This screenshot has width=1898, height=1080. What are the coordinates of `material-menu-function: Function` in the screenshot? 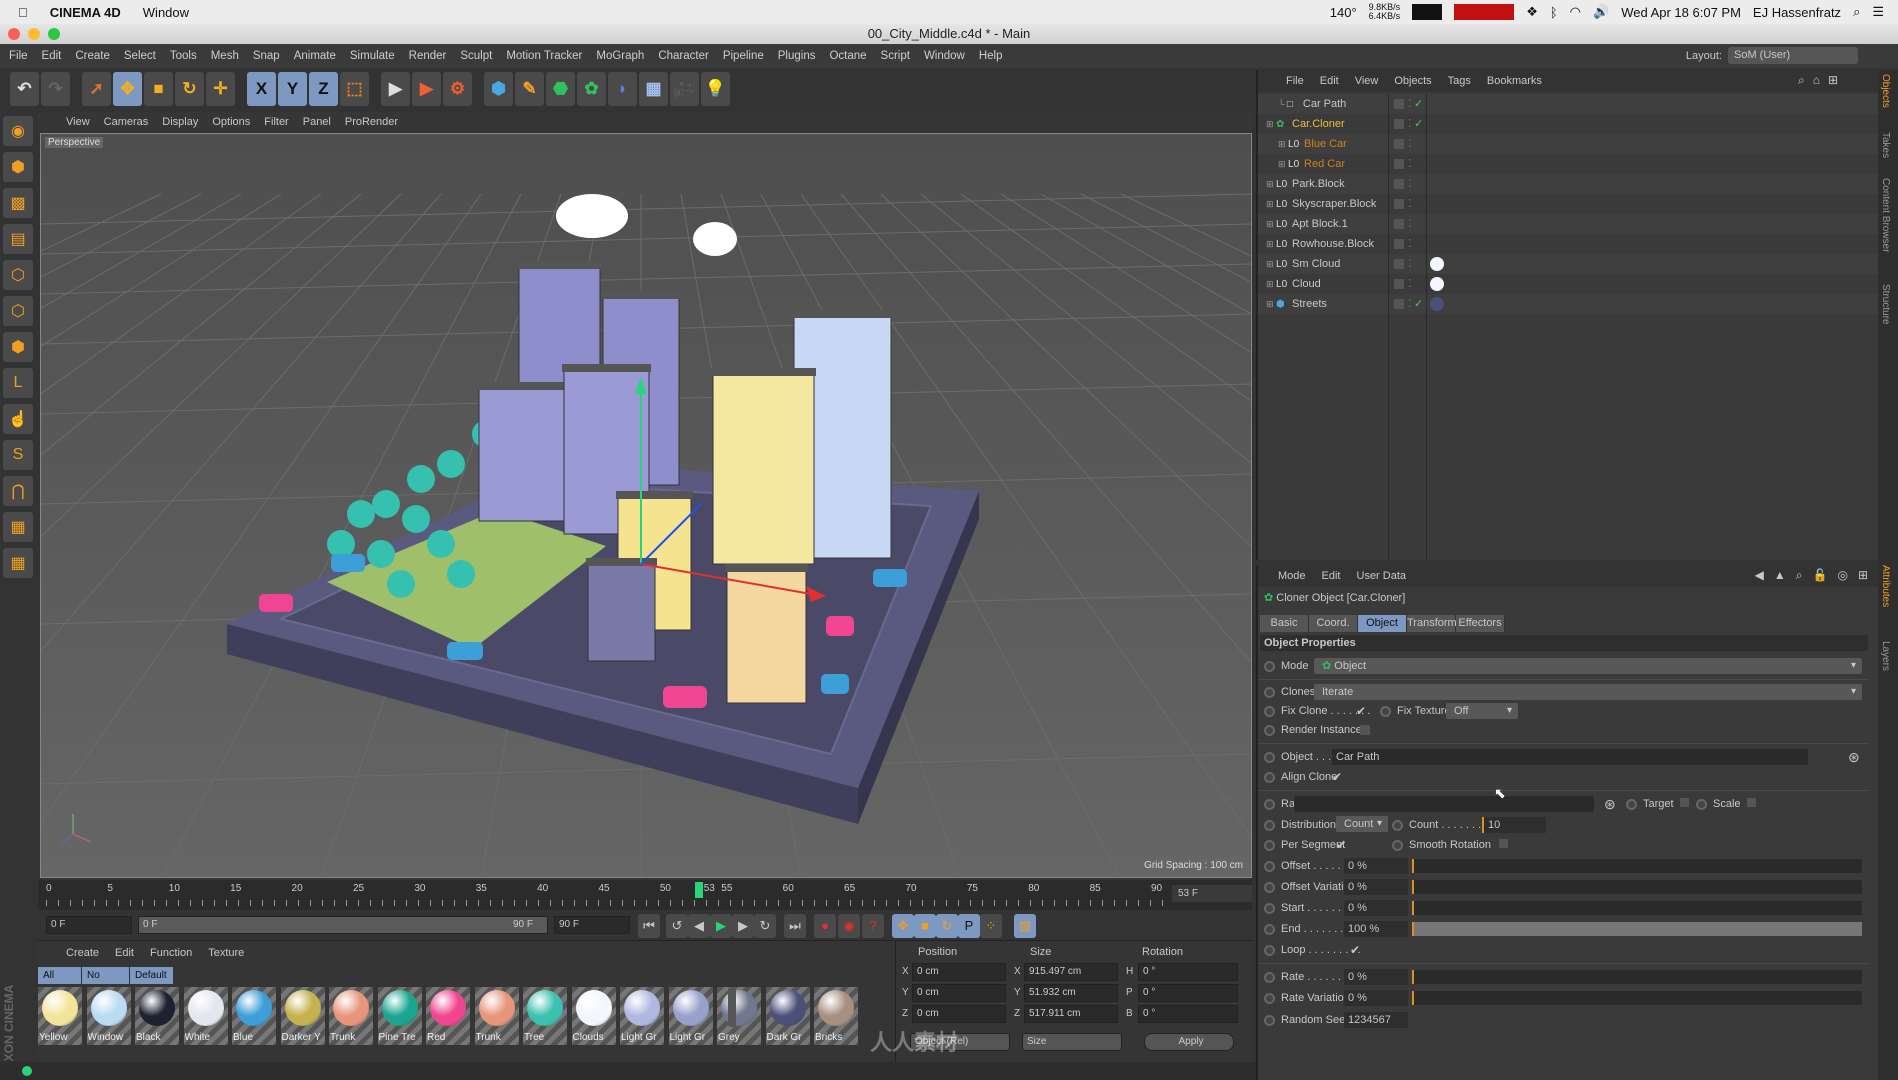 It's located at (171, 953).